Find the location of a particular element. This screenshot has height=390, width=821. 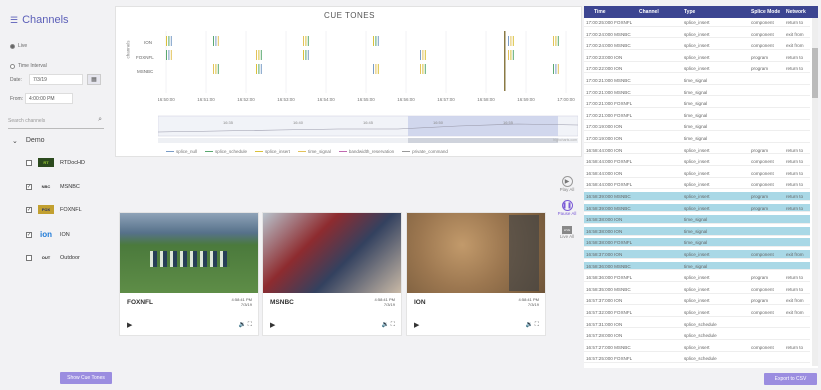

cell-type: splice_insert is located at coordinates (697, 196).